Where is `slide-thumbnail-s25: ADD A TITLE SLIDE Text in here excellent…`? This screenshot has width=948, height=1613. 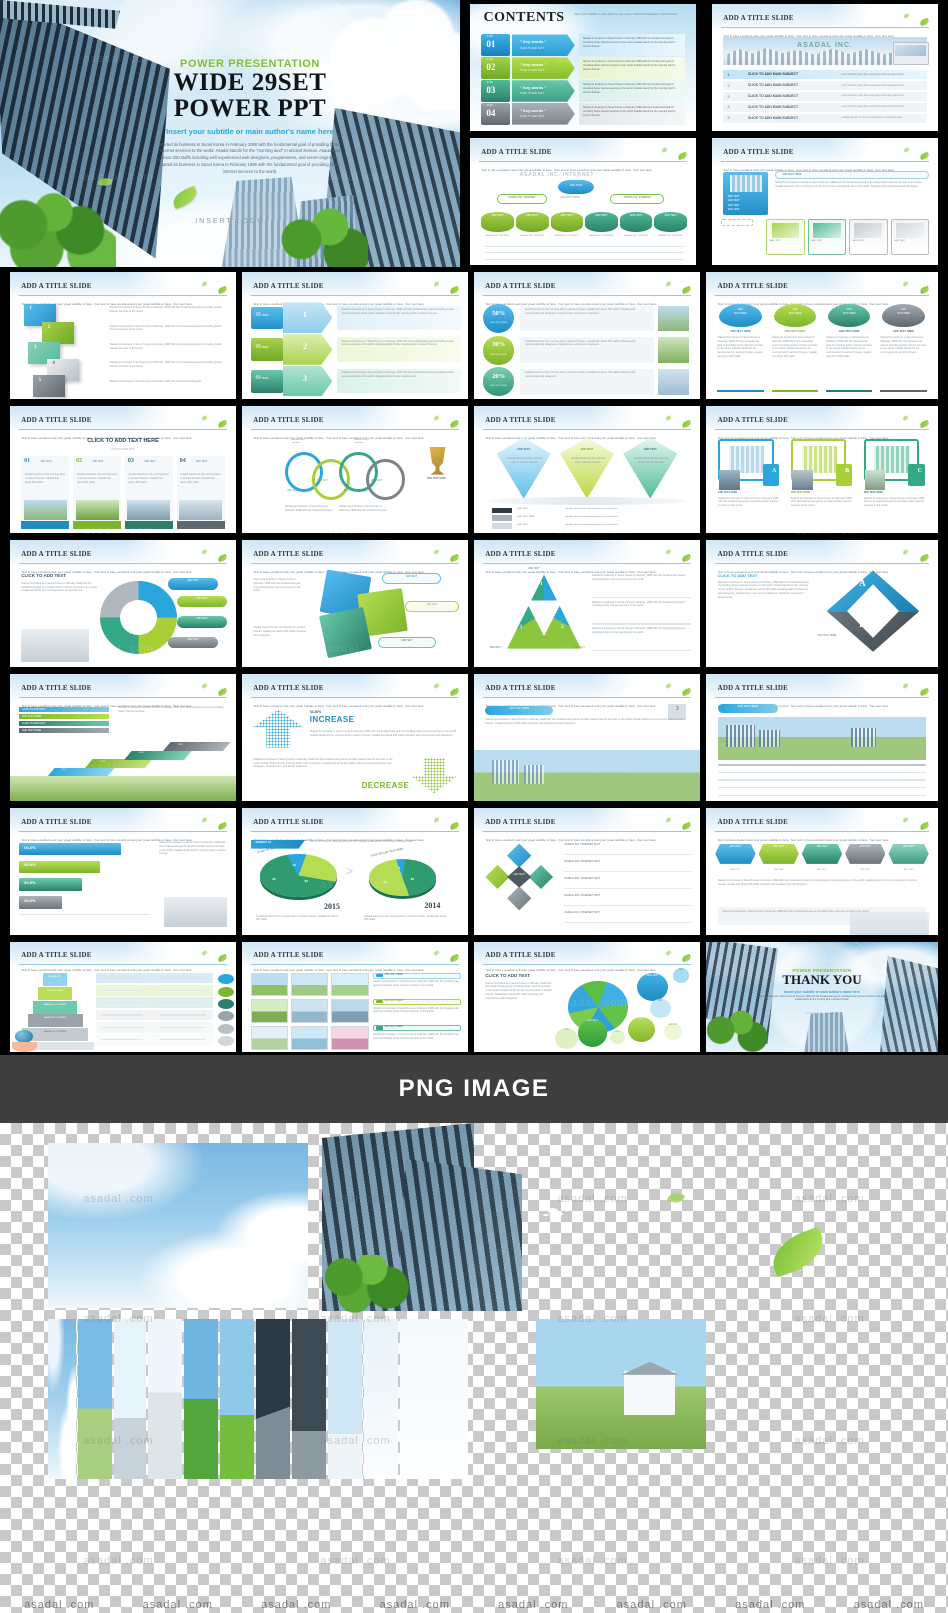 slide-thumbnail-s25: ADD A TITLE SLIDE Text in here excellent… is located at coordinates (822, 871).